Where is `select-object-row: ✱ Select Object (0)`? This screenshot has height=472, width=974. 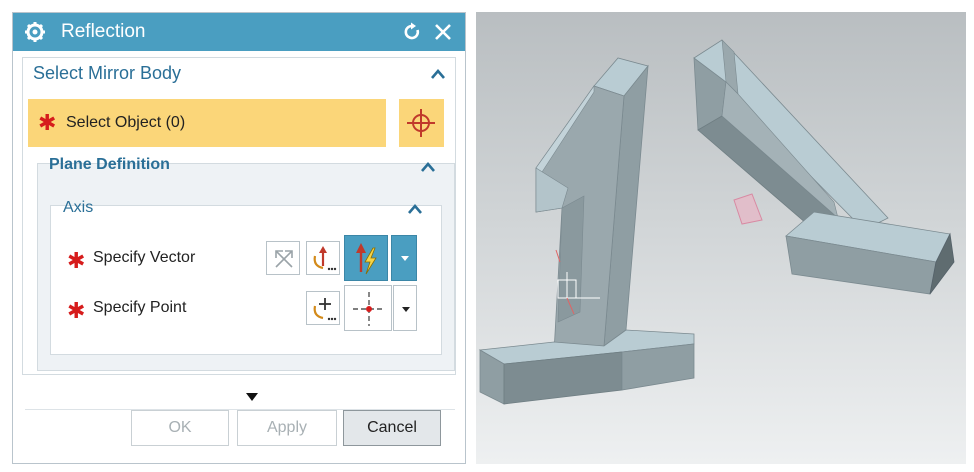
select-object-row: ✱ Select Object (0) is located at coordinates (207, 123).